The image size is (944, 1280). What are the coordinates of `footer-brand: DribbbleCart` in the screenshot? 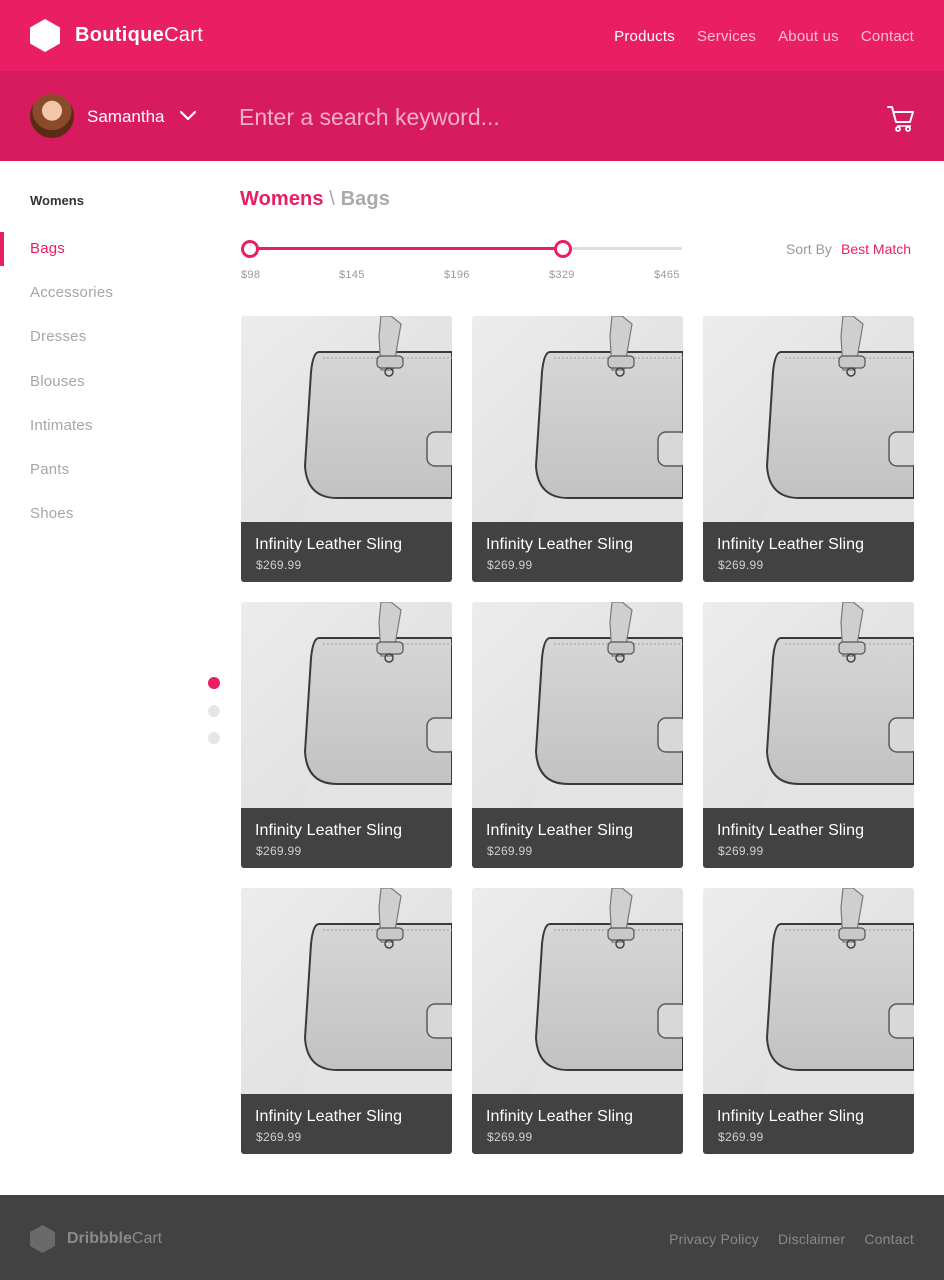 It's located at (114, 1239).